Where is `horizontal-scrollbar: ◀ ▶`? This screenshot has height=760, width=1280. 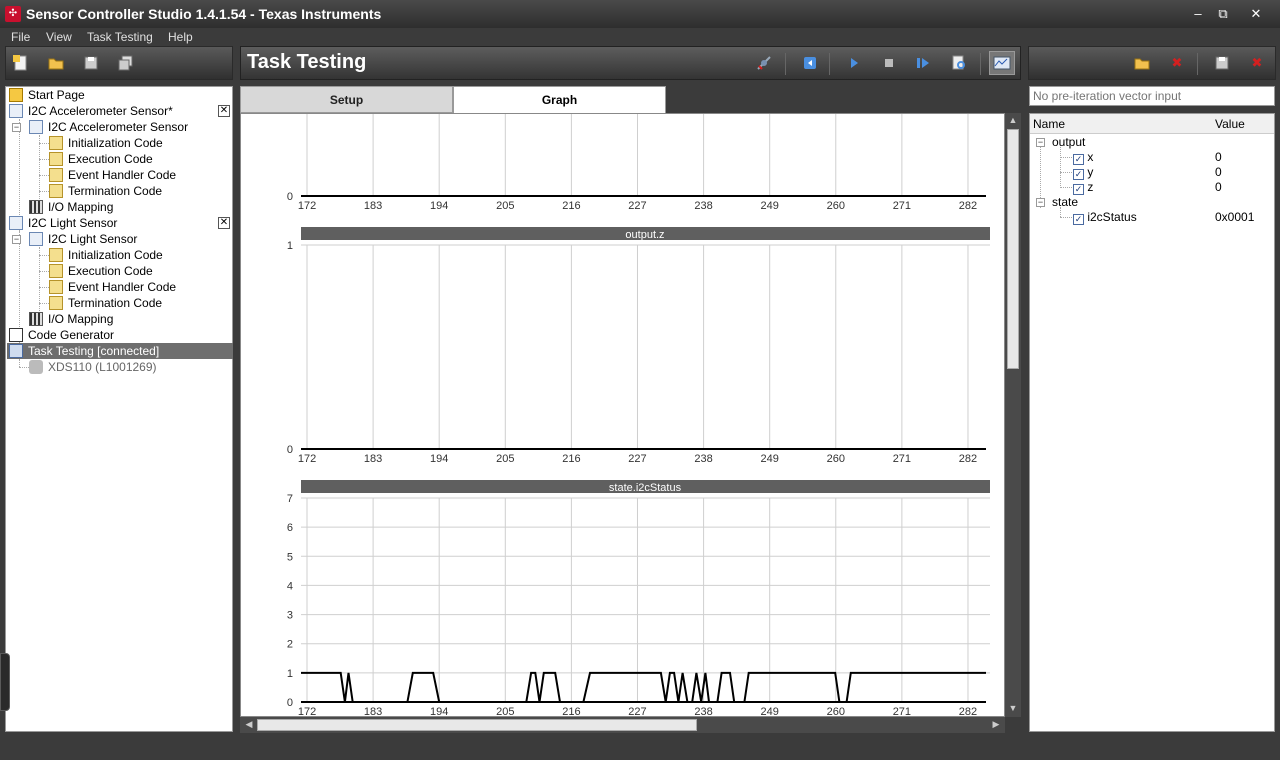
horizontal-scrollbar: ◀ ▶ is located at coordinates (622, 725).